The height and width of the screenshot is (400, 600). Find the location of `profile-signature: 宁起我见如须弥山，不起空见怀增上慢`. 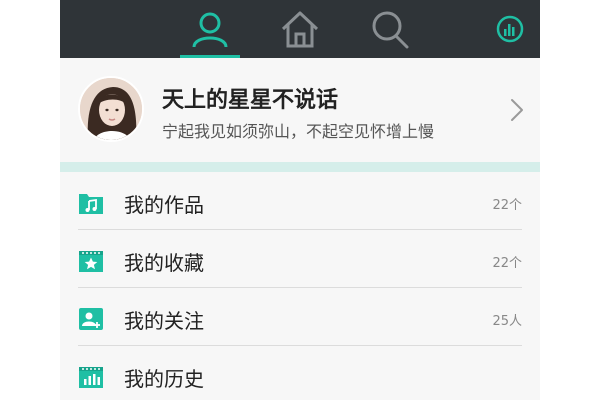

profile-signature: 宁起我见如须弥山，不起空见怀增上慢 is located at coordinates (298, 131).